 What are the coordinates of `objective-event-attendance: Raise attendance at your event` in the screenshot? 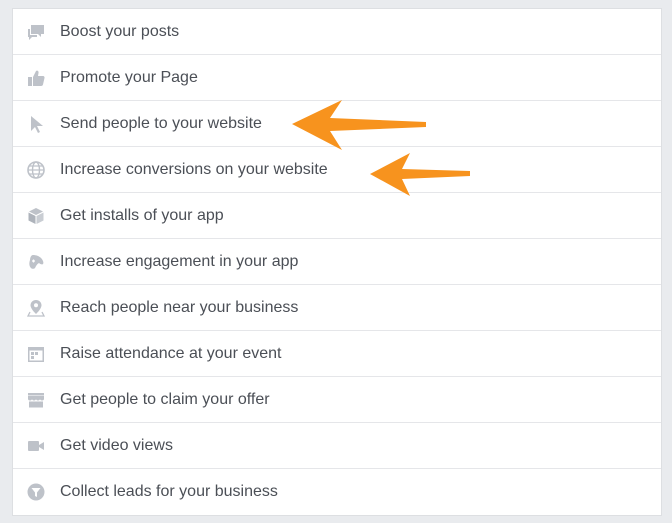 It's located at (337, 354).